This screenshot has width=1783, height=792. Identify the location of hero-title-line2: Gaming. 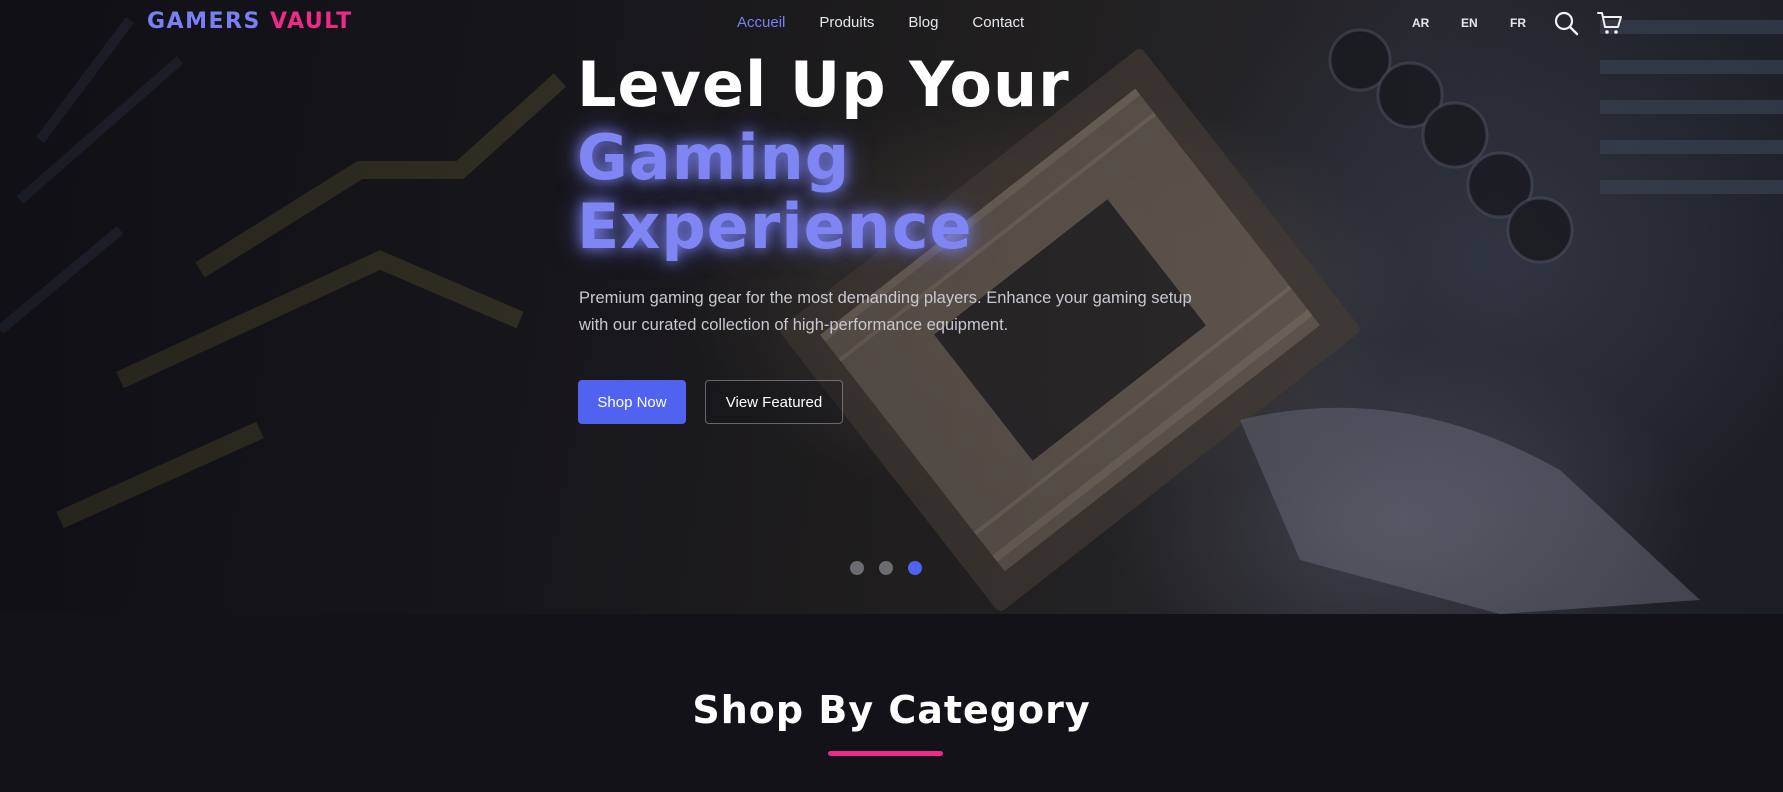
(714, 157).